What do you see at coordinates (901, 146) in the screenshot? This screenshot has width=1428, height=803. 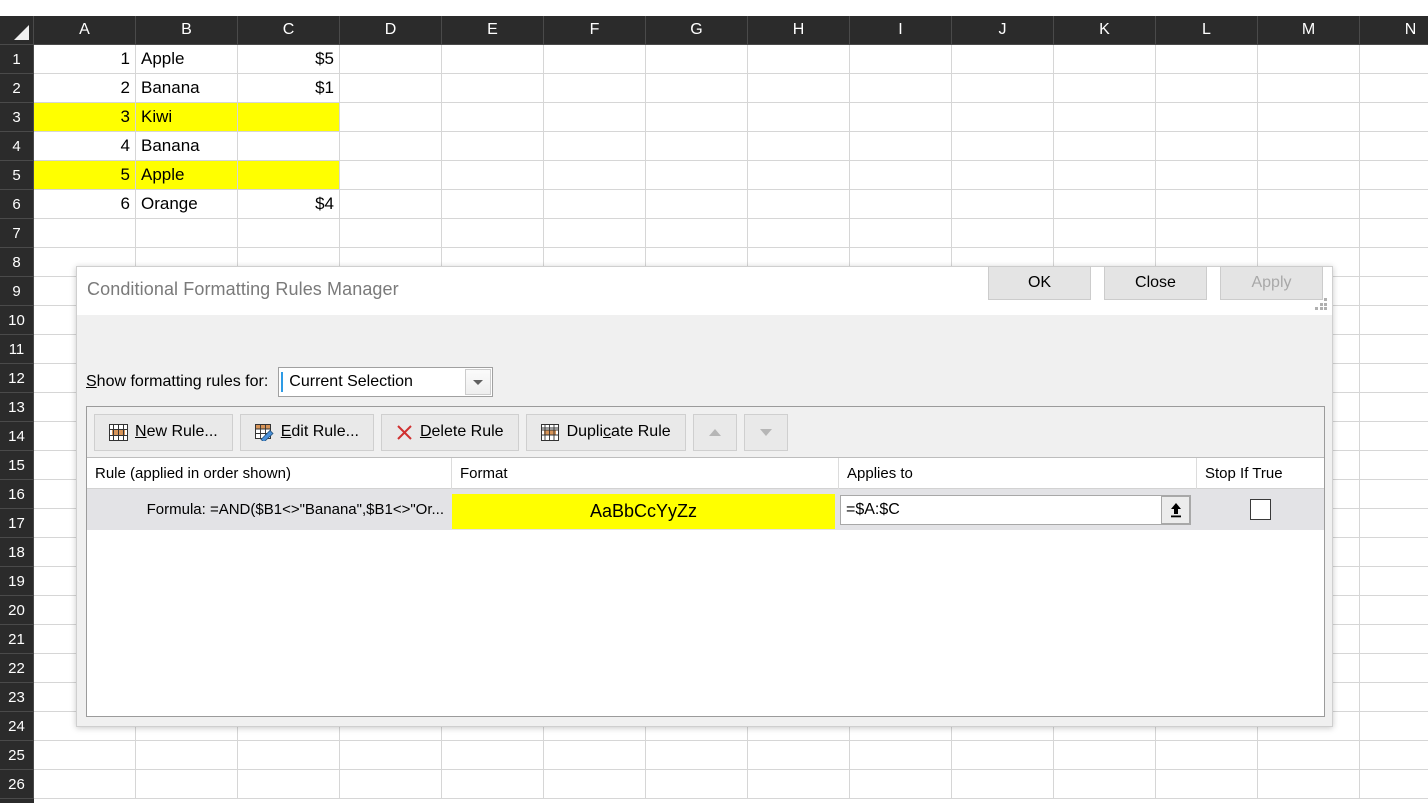 I see `cell-I4` at bounding box center [901, 146].